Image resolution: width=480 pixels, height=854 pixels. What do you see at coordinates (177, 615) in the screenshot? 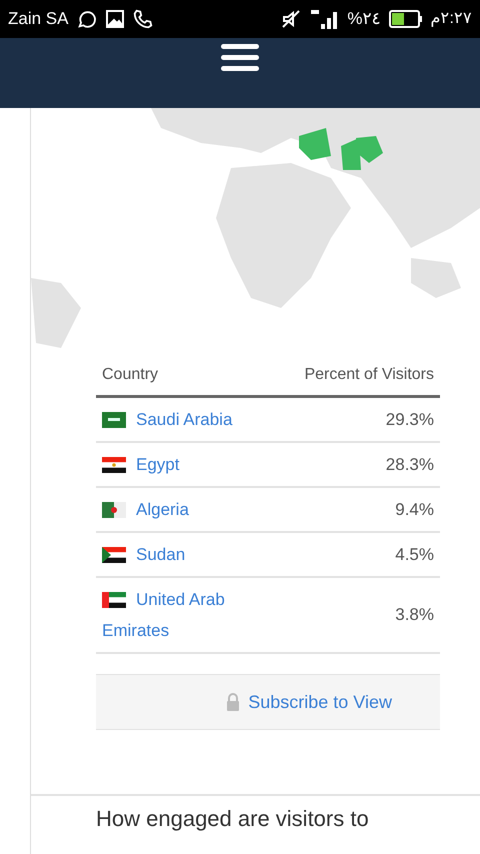
I see `country-link: United Arab Emirates` at bounding box center [177, 615].